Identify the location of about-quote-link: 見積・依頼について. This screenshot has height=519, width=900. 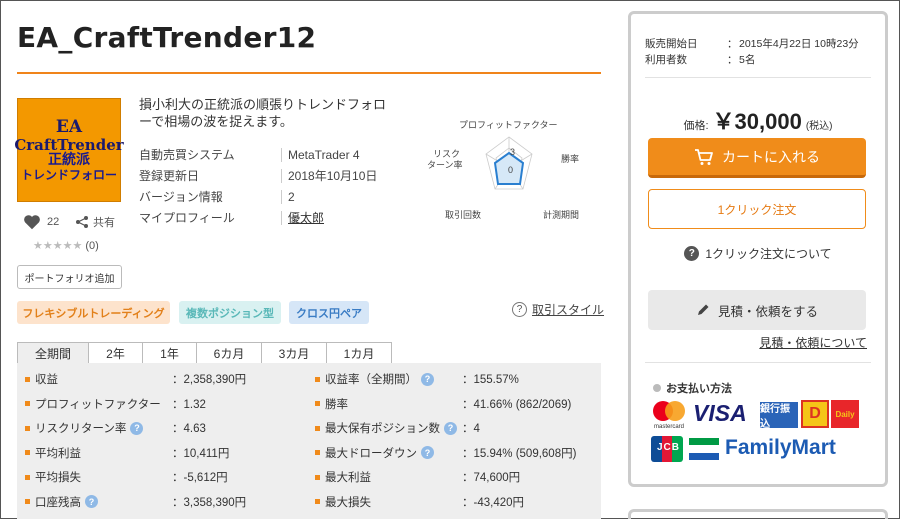
(813, 342).